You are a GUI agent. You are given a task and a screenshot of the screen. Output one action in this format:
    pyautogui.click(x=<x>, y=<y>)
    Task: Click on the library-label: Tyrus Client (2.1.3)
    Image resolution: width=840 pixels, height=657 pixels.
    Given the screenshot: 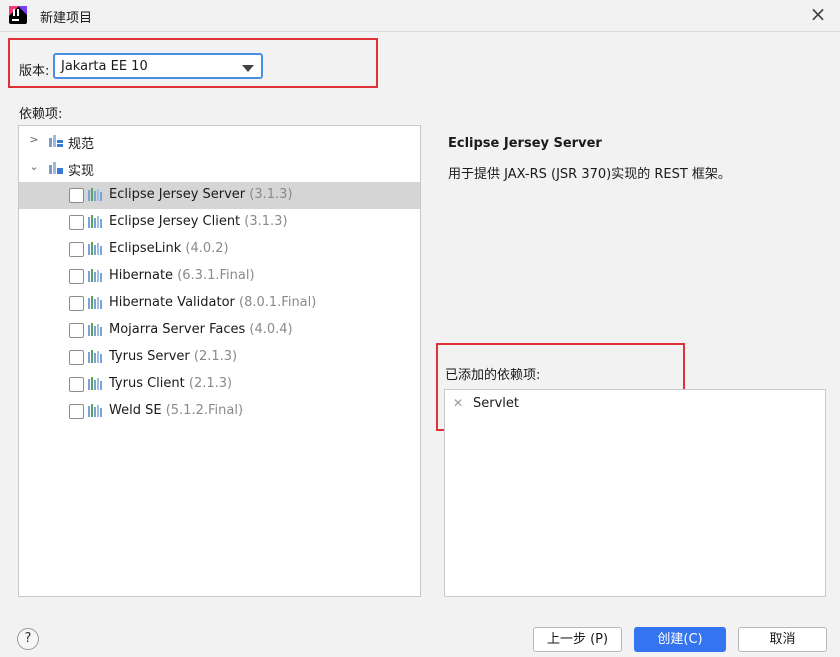 What is the action you would take?
    pyautogui.click(x=170, y=383)
    